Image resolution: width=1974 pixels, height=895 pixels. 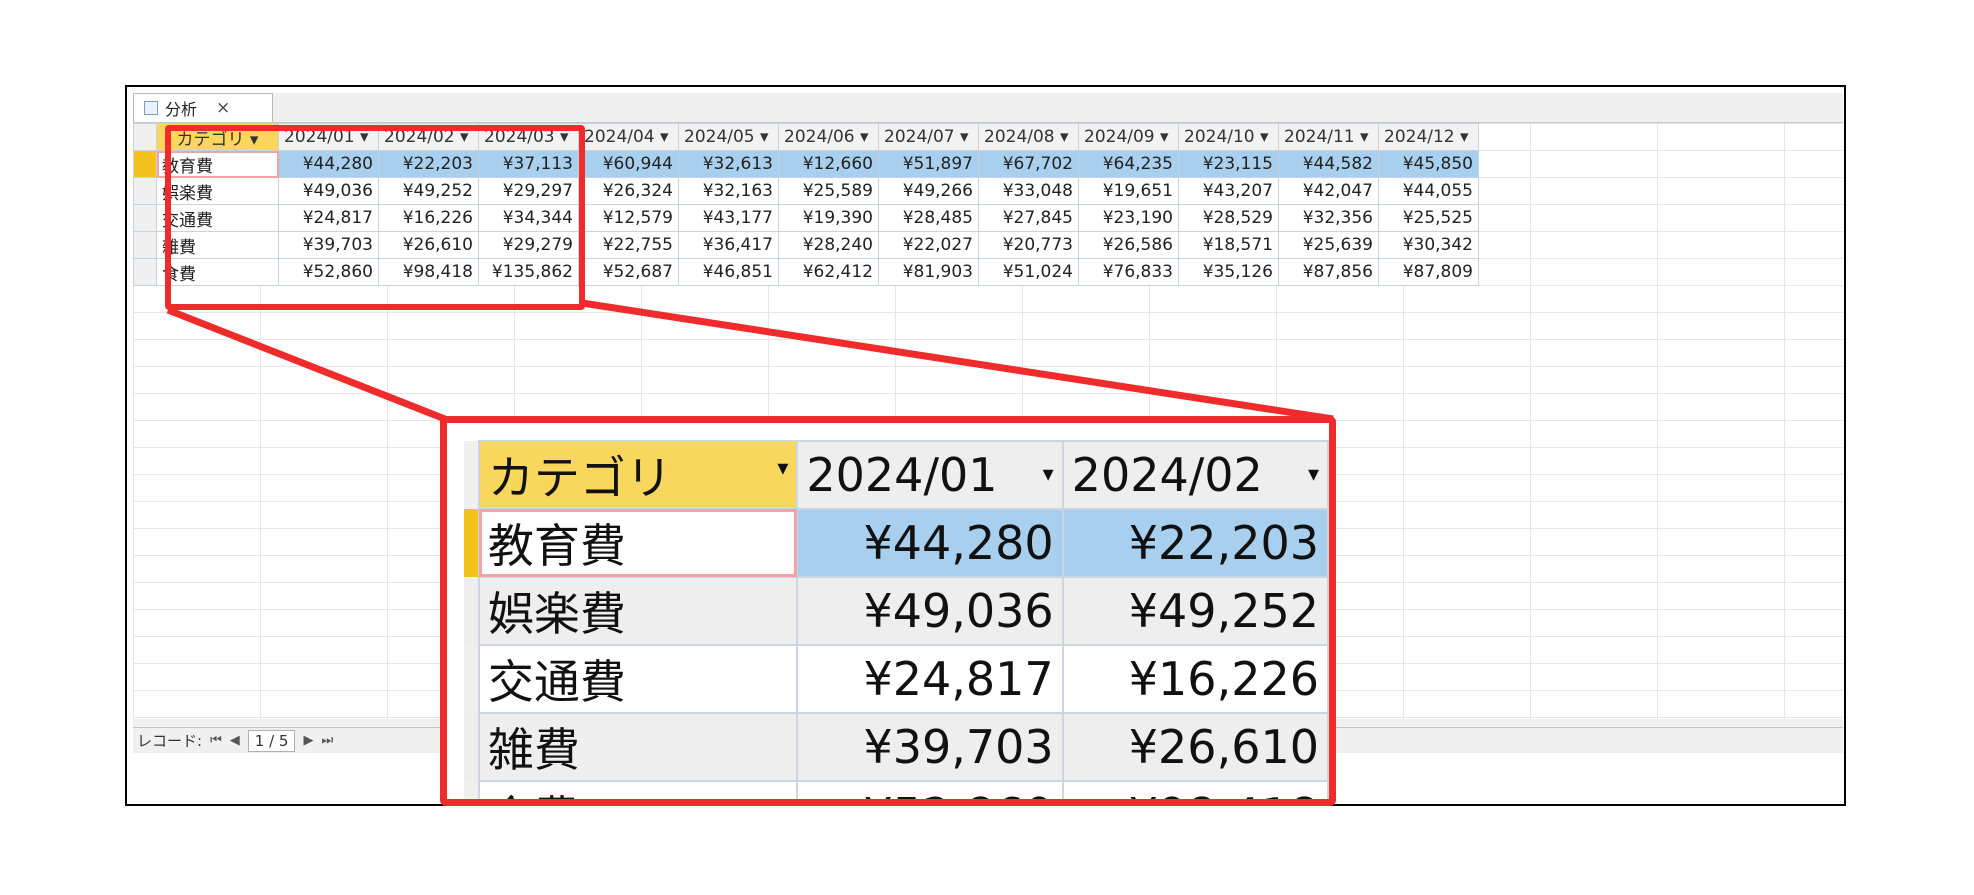 I want to click on column-header-month: 2024/06 ▾, so click(x=828, y=137).